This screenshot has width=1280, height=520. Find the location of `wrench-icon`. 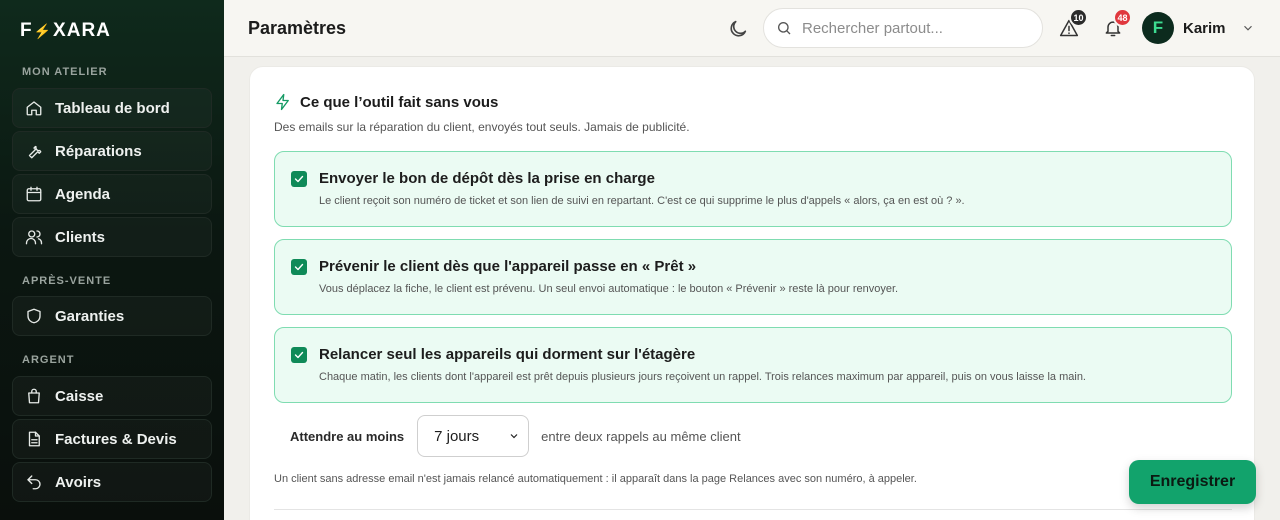

wrench-icon is located at coordinates (35, 152).